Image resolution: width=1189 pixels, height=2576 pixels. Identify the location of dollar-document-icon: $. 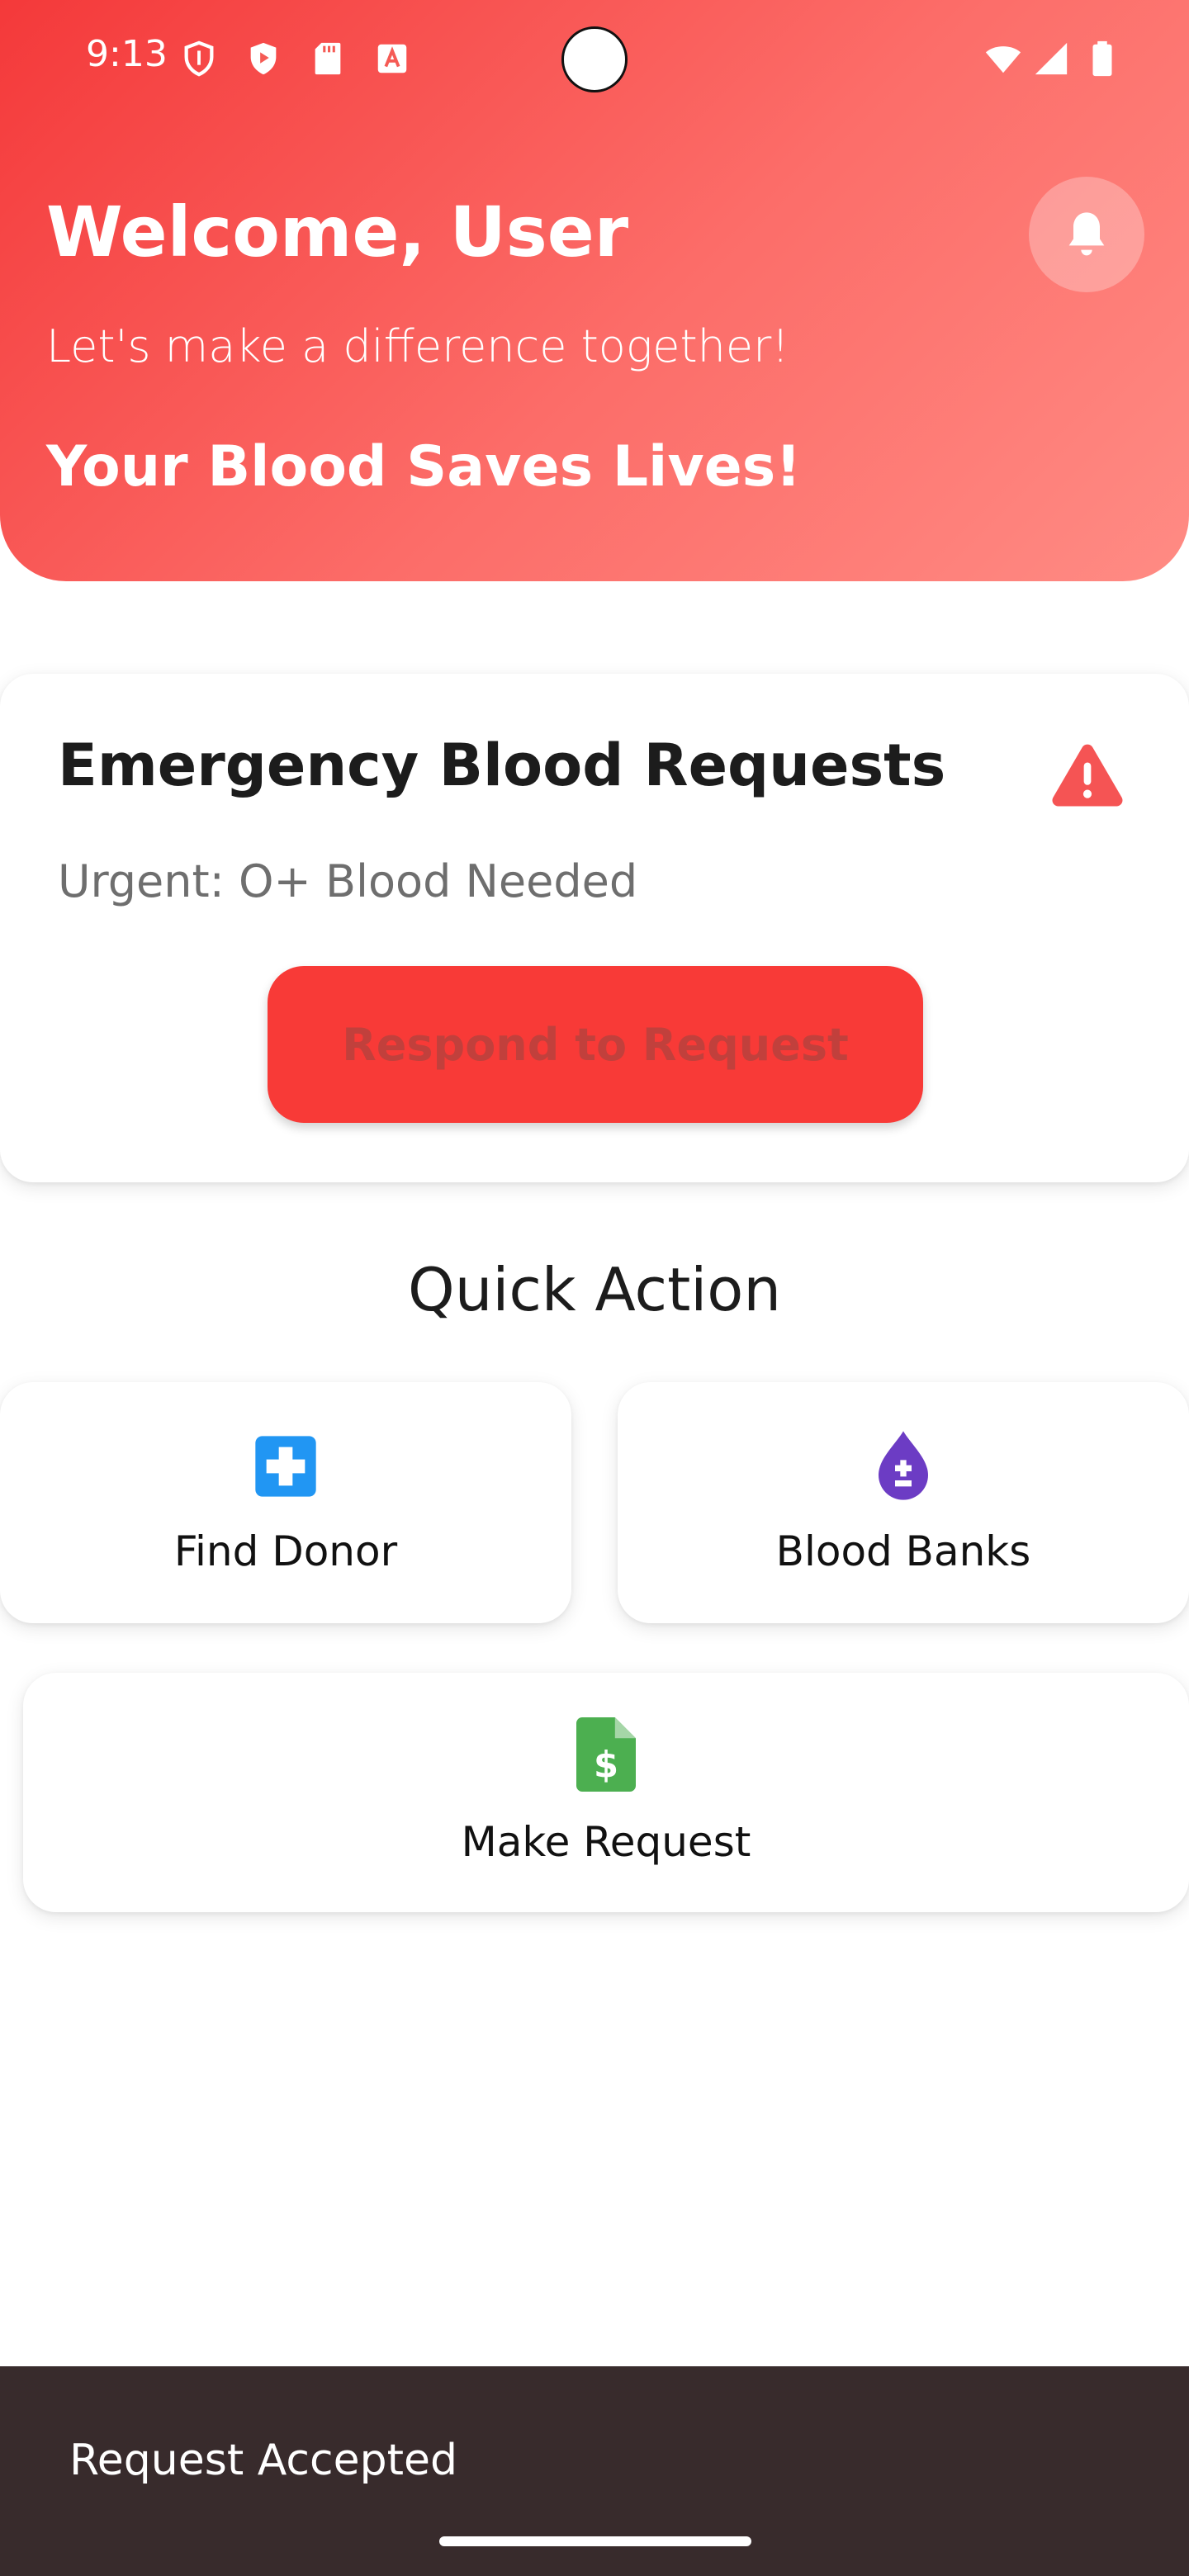
(606, 1754).